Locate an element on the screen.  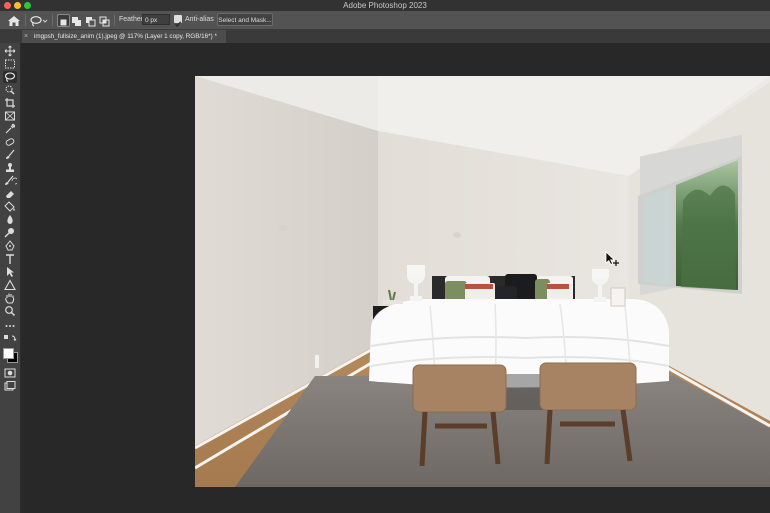
eraser-icon is located at coordinates (10, 194).